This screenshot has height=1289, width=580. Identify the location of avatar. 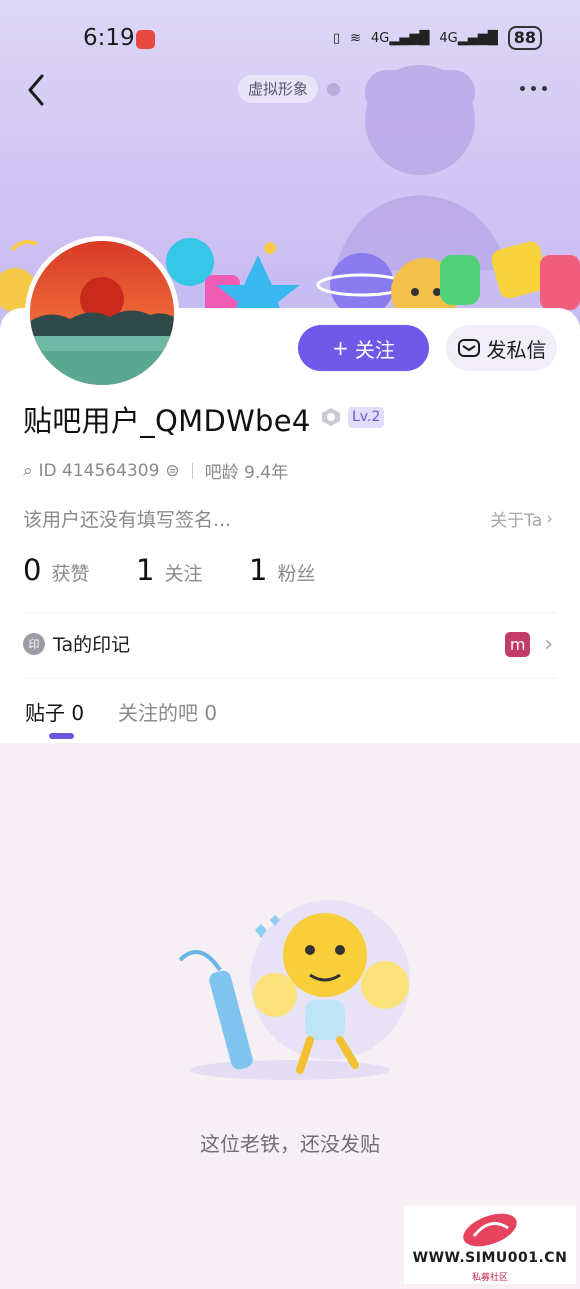
(102, 313).